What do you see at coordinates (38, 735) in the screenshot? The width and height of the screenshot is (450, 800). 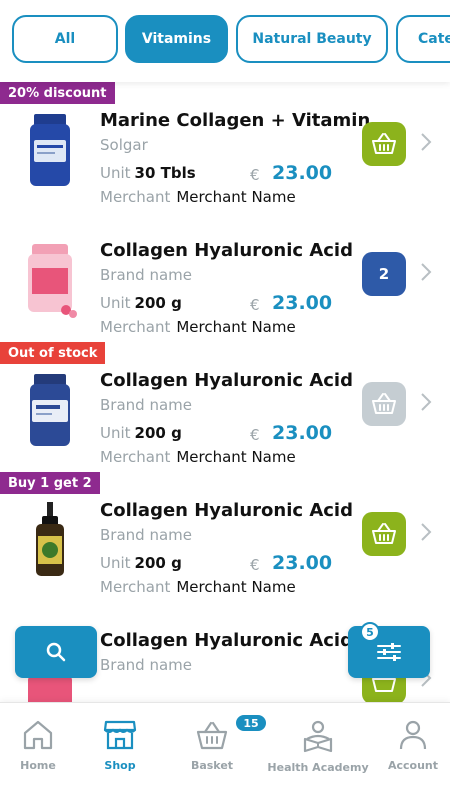 I see `home-icon` at bounding box center [38, 735].